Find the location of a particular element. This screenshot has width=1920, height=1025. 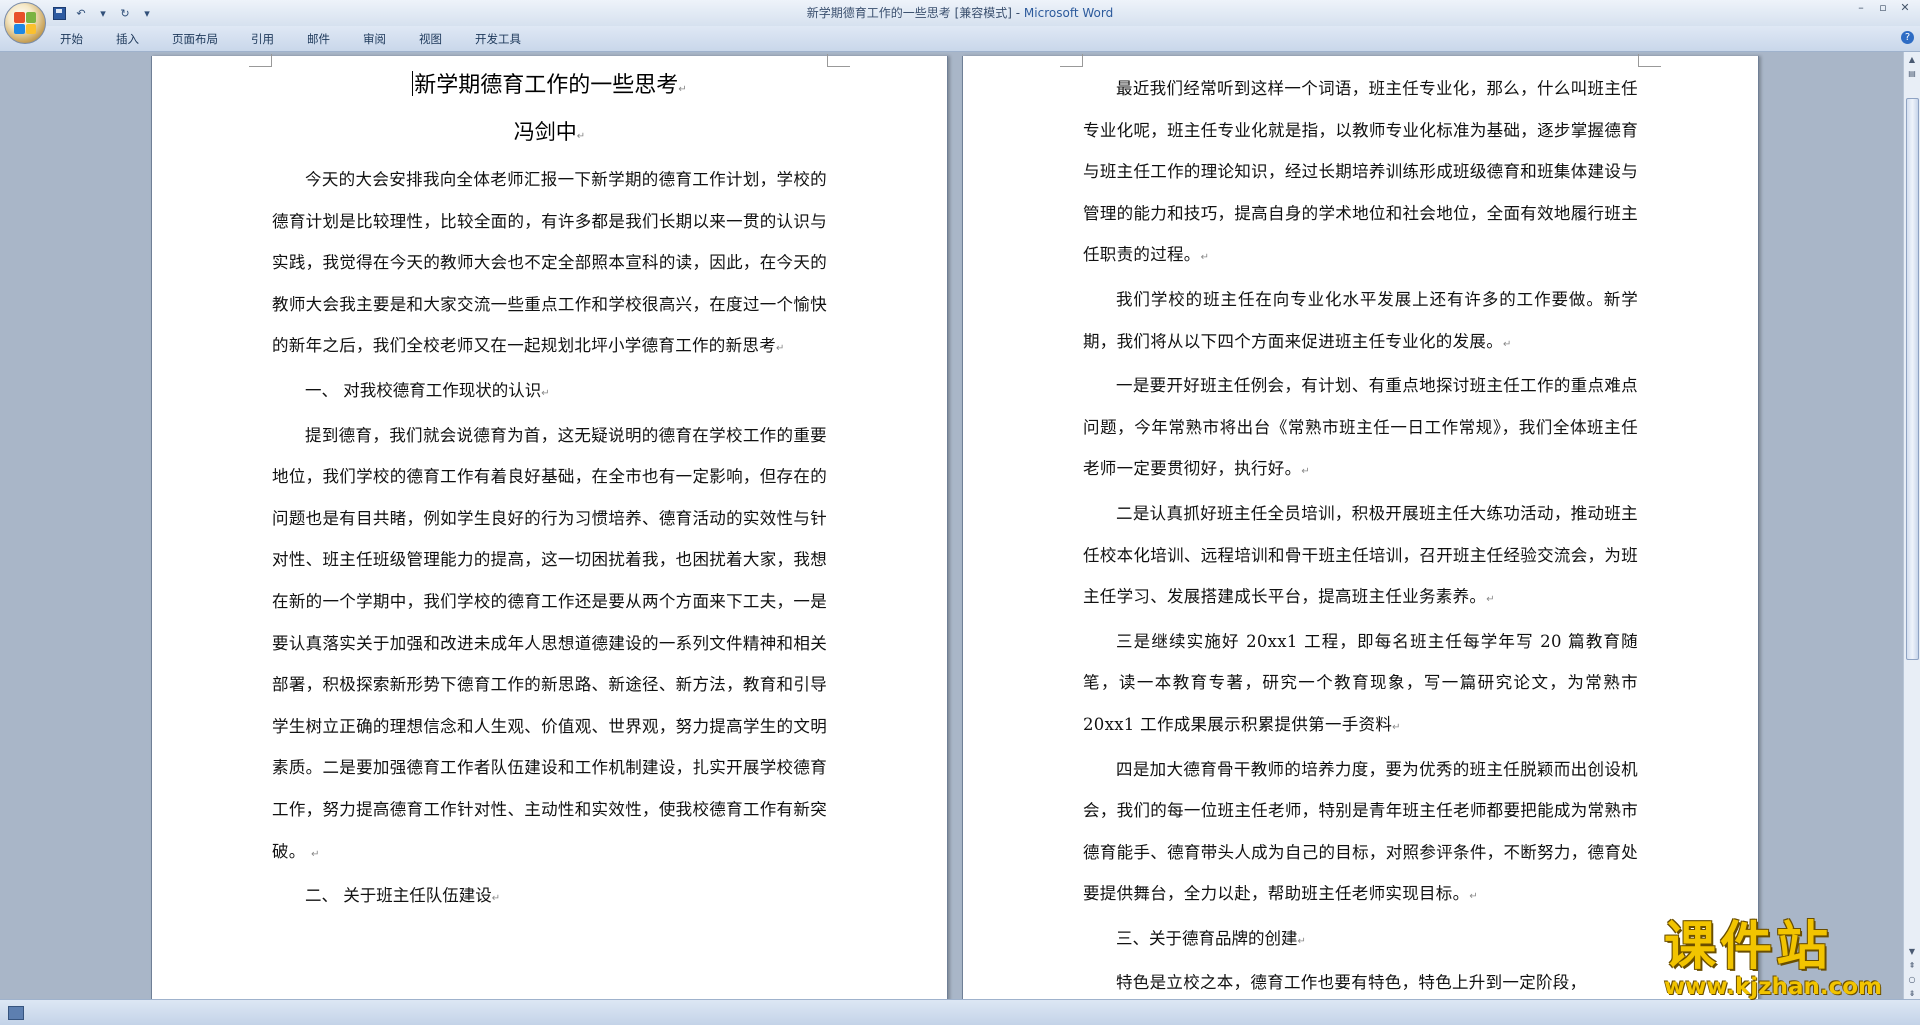

macro-record-icon is located at coordinates (16, 1013).